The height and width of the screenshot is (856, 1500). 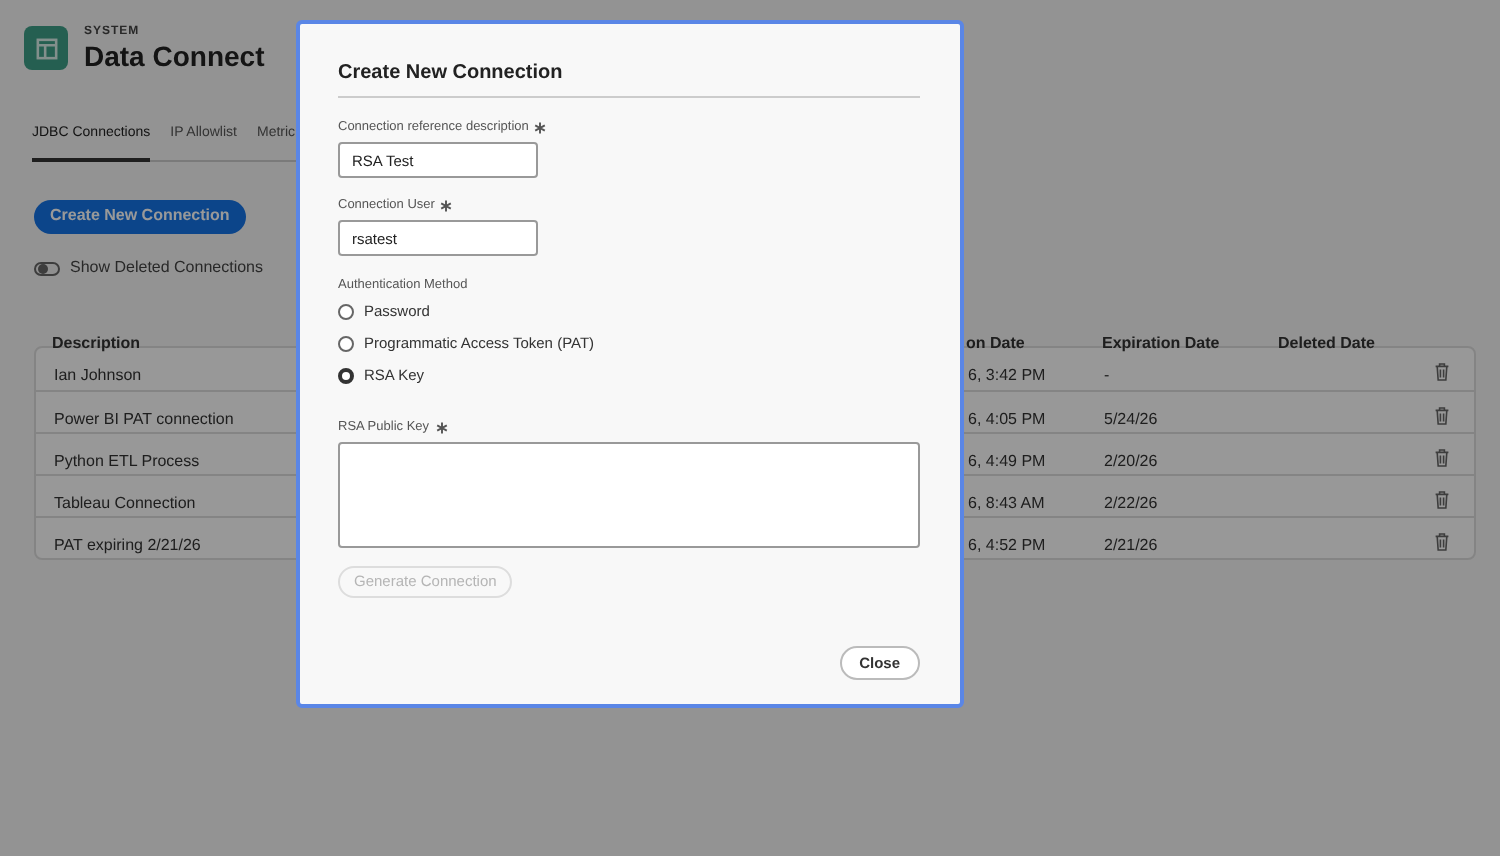 What do you see at coordinates (140, 216) in the screenshot?
I see `create-connection-button: Create New Connection` at bounding box center [140, 216].